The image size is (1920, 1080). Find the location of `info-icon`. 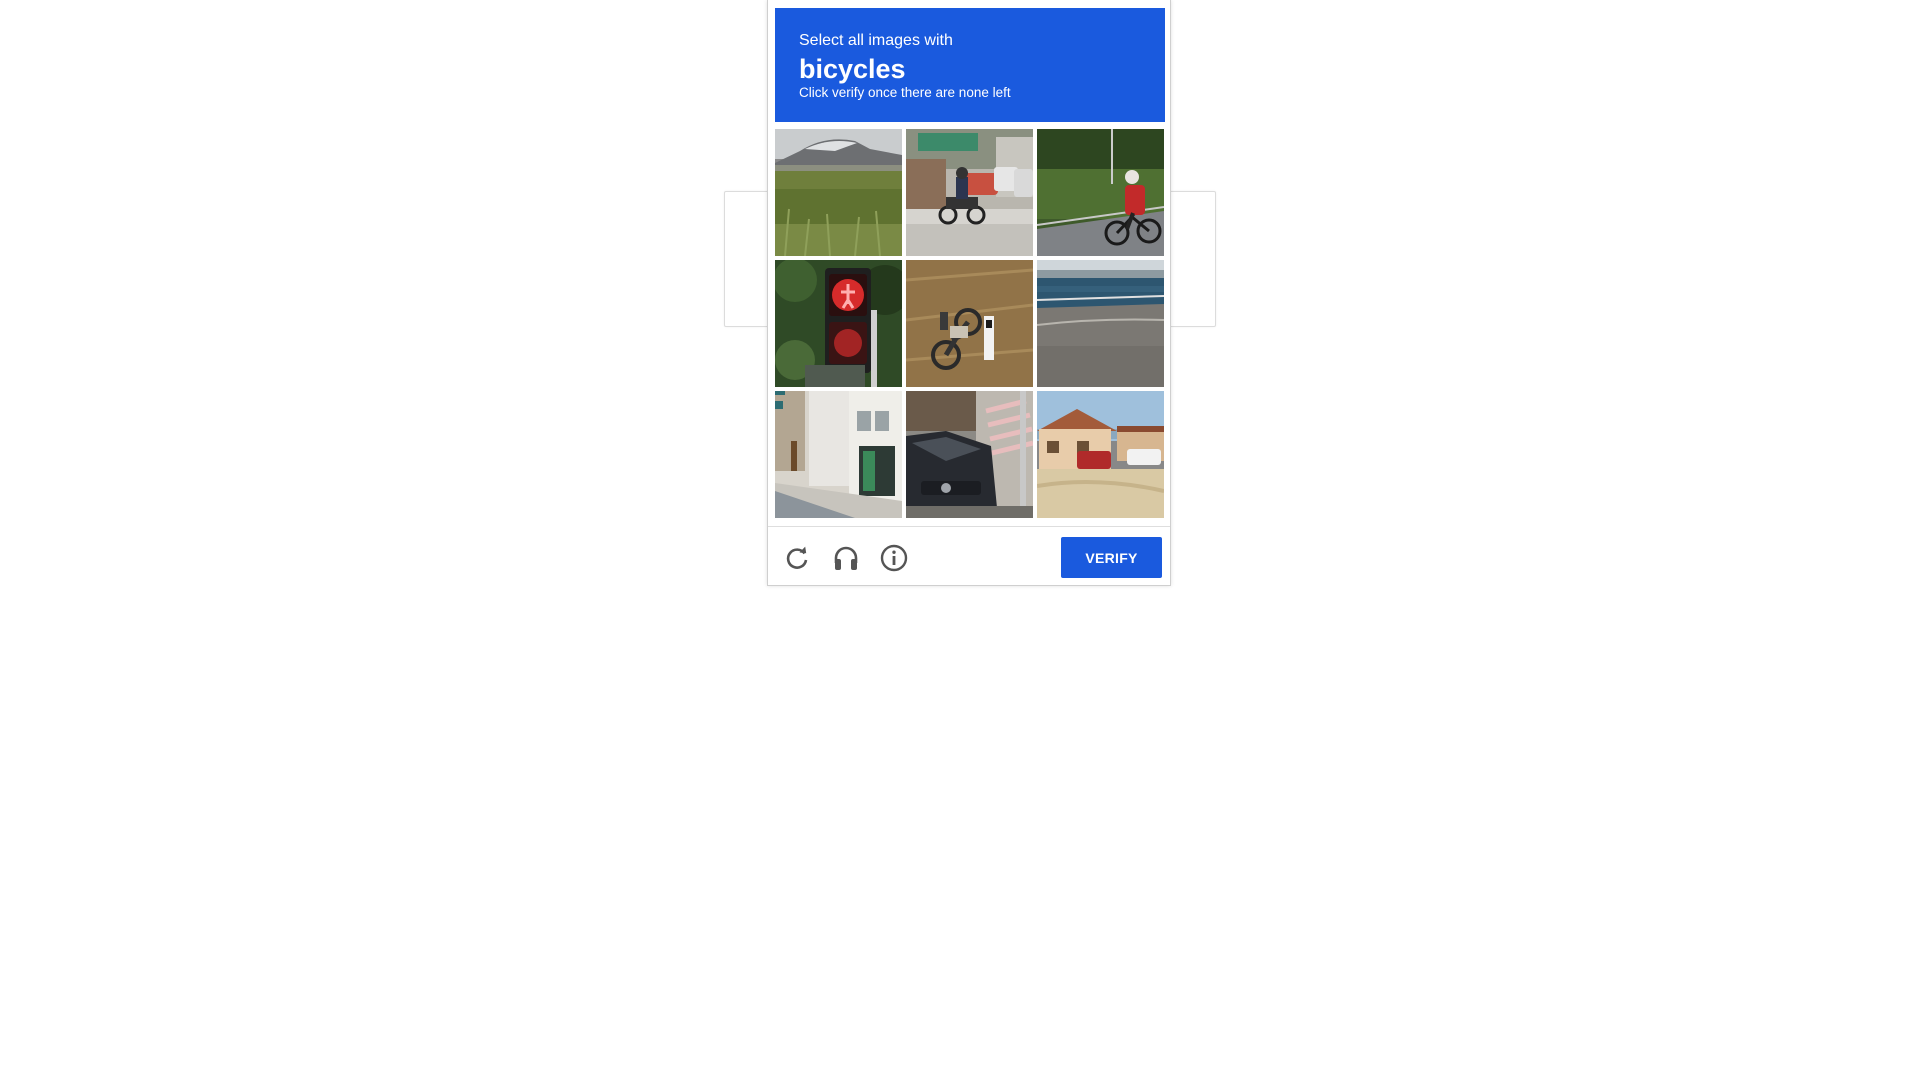

info-icon is located at coordinates (894, 558).